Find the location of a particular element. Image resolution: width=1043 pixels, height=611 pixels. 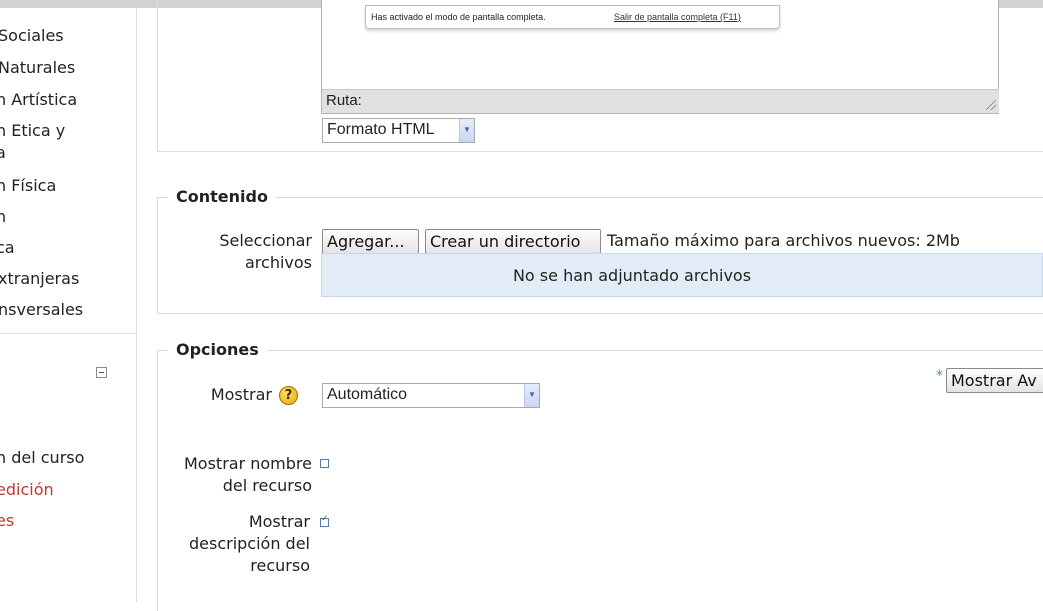

attached-files-area: No se han adjuntado archivos is located at coordinates (682, 275).